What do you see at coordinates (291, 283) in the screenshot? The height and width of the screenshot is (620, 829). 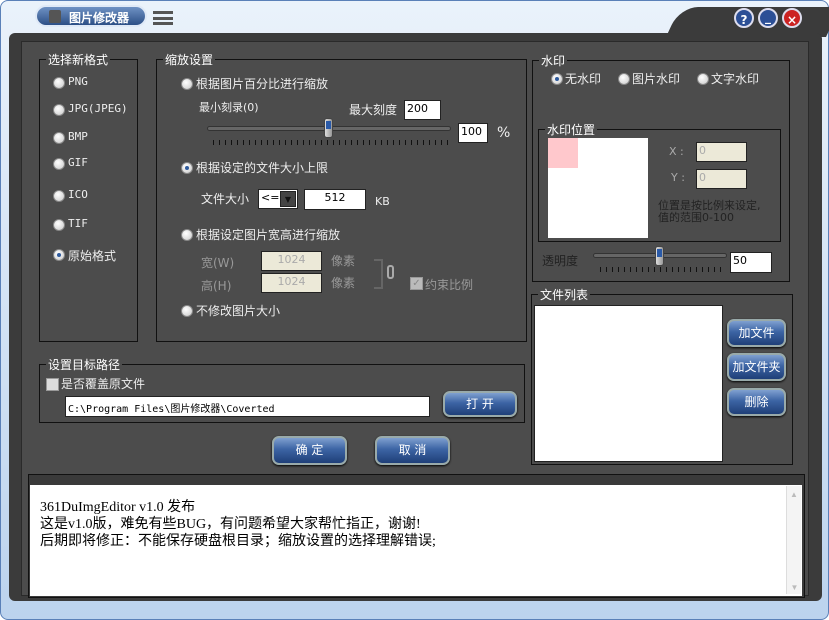 I see `height-input: 1024` at bounding box center [291, 283].